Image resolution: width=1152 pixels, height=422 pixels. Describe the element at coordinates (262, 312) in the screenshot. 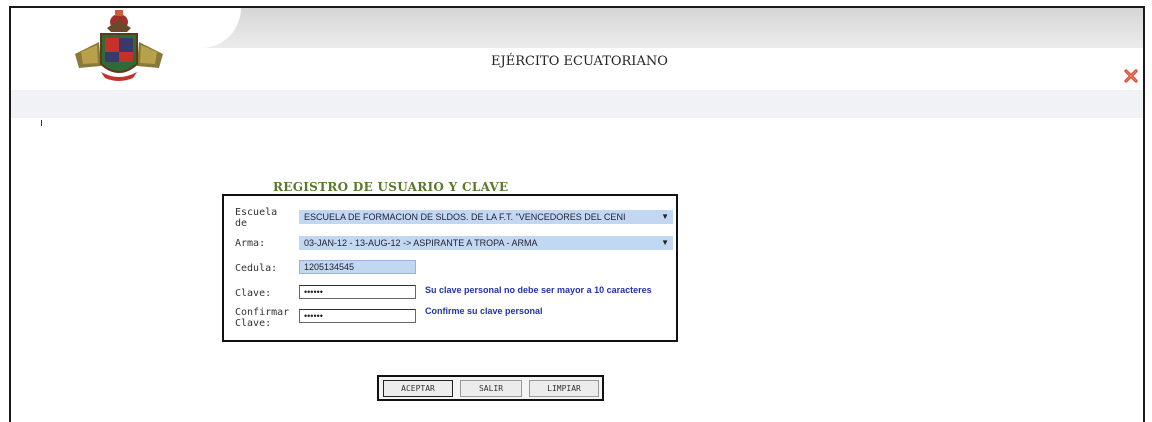

I see `confirmar-label-line1: Confirmar` at that location.